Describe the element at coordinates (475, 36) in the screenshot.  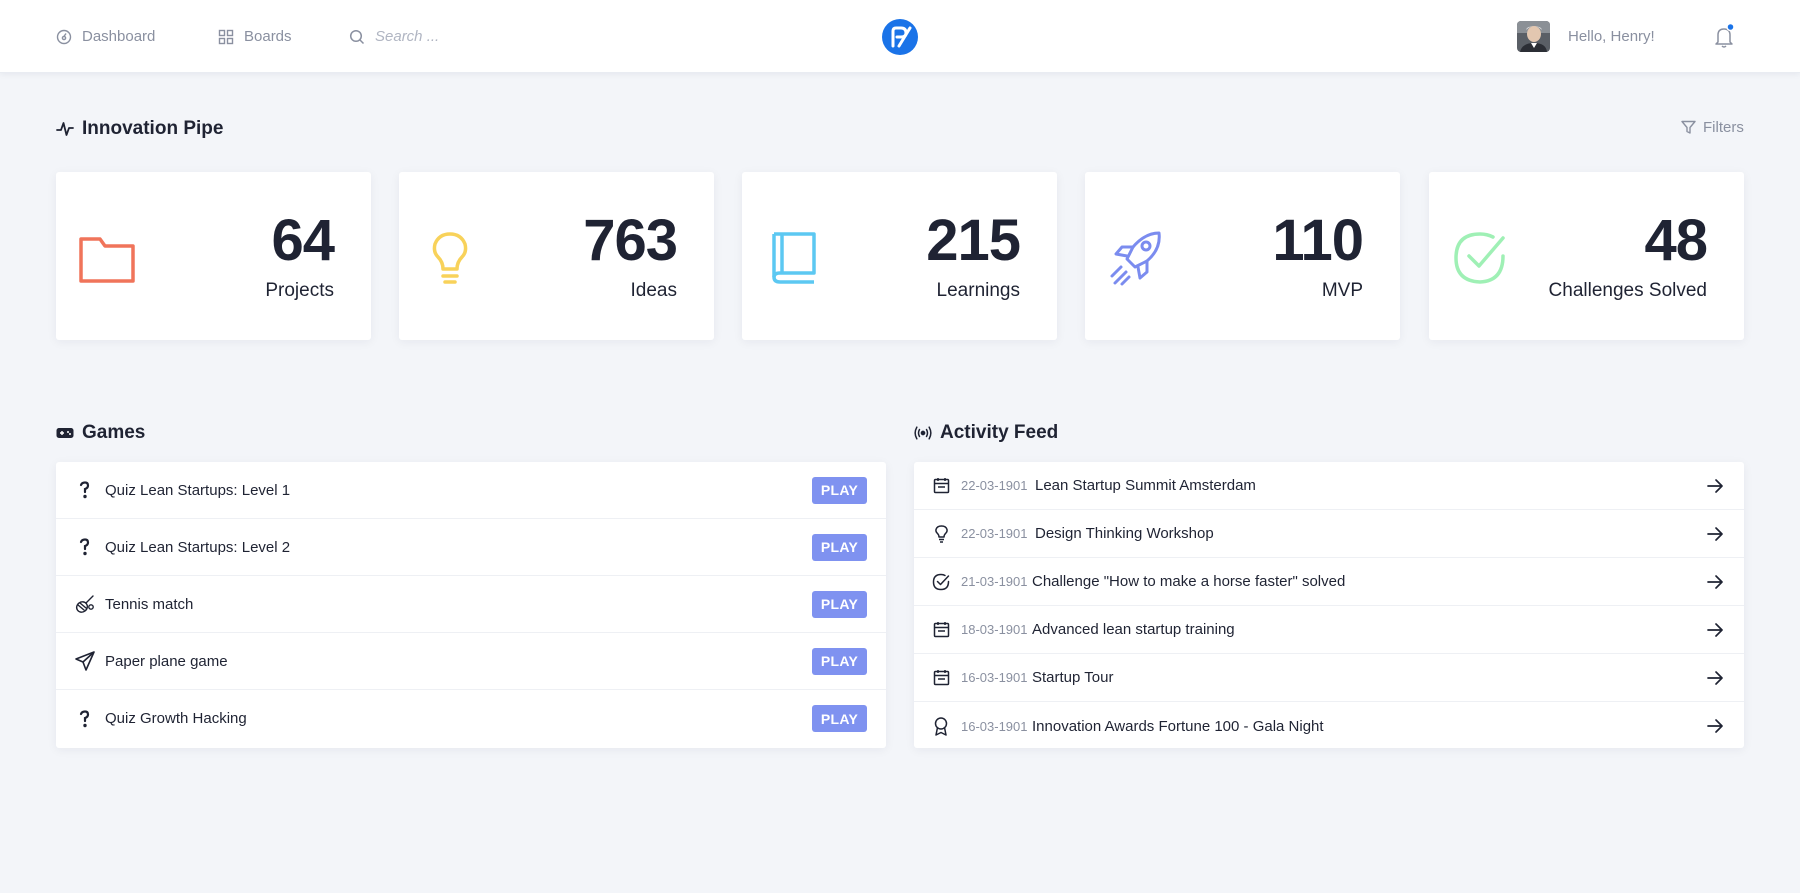
I see `search-input` at that location.